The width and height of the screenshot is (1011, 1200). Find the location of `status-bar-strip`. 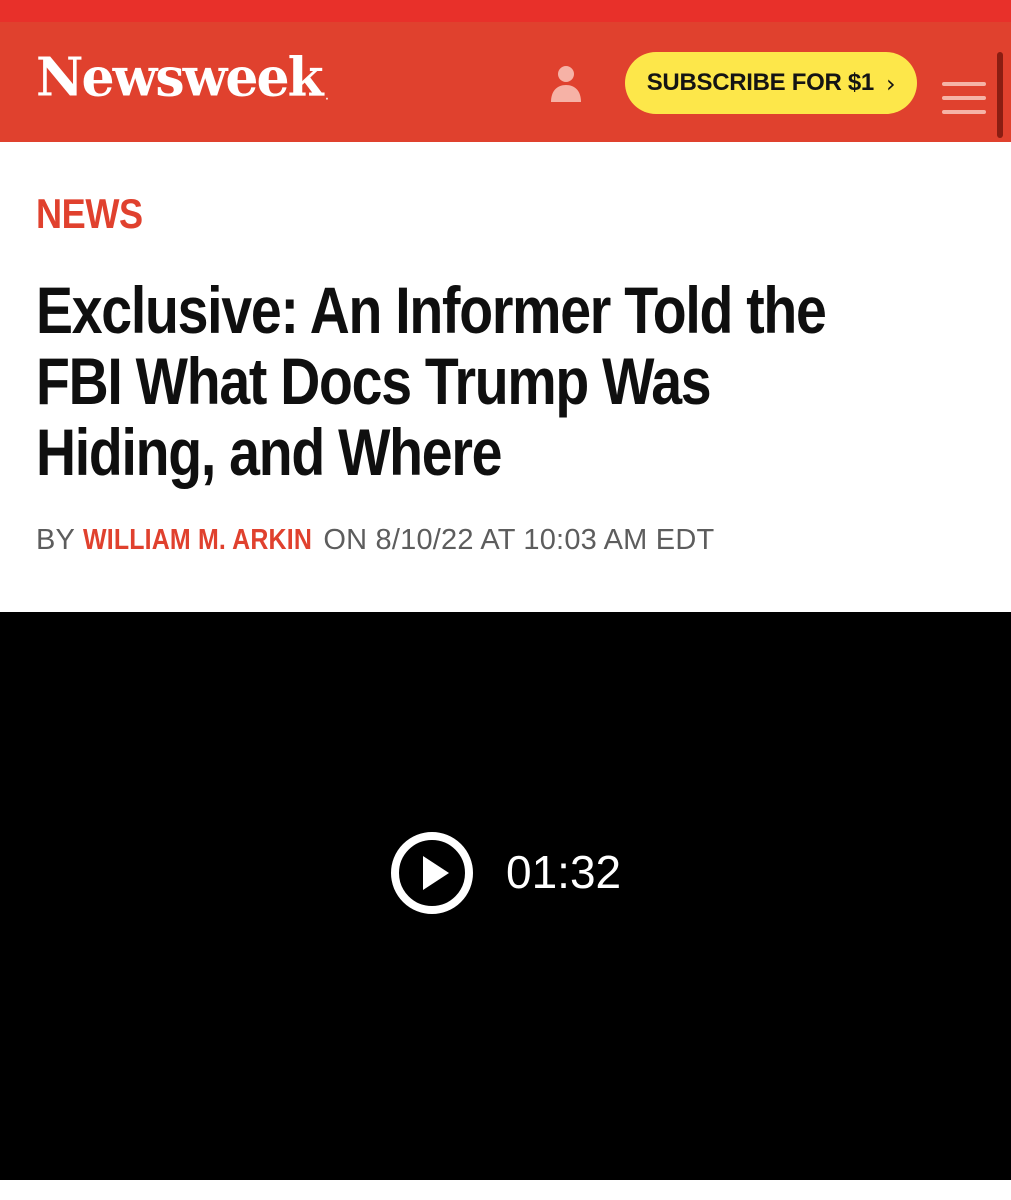

status-bar-strip is located at coordinates (505, 11).